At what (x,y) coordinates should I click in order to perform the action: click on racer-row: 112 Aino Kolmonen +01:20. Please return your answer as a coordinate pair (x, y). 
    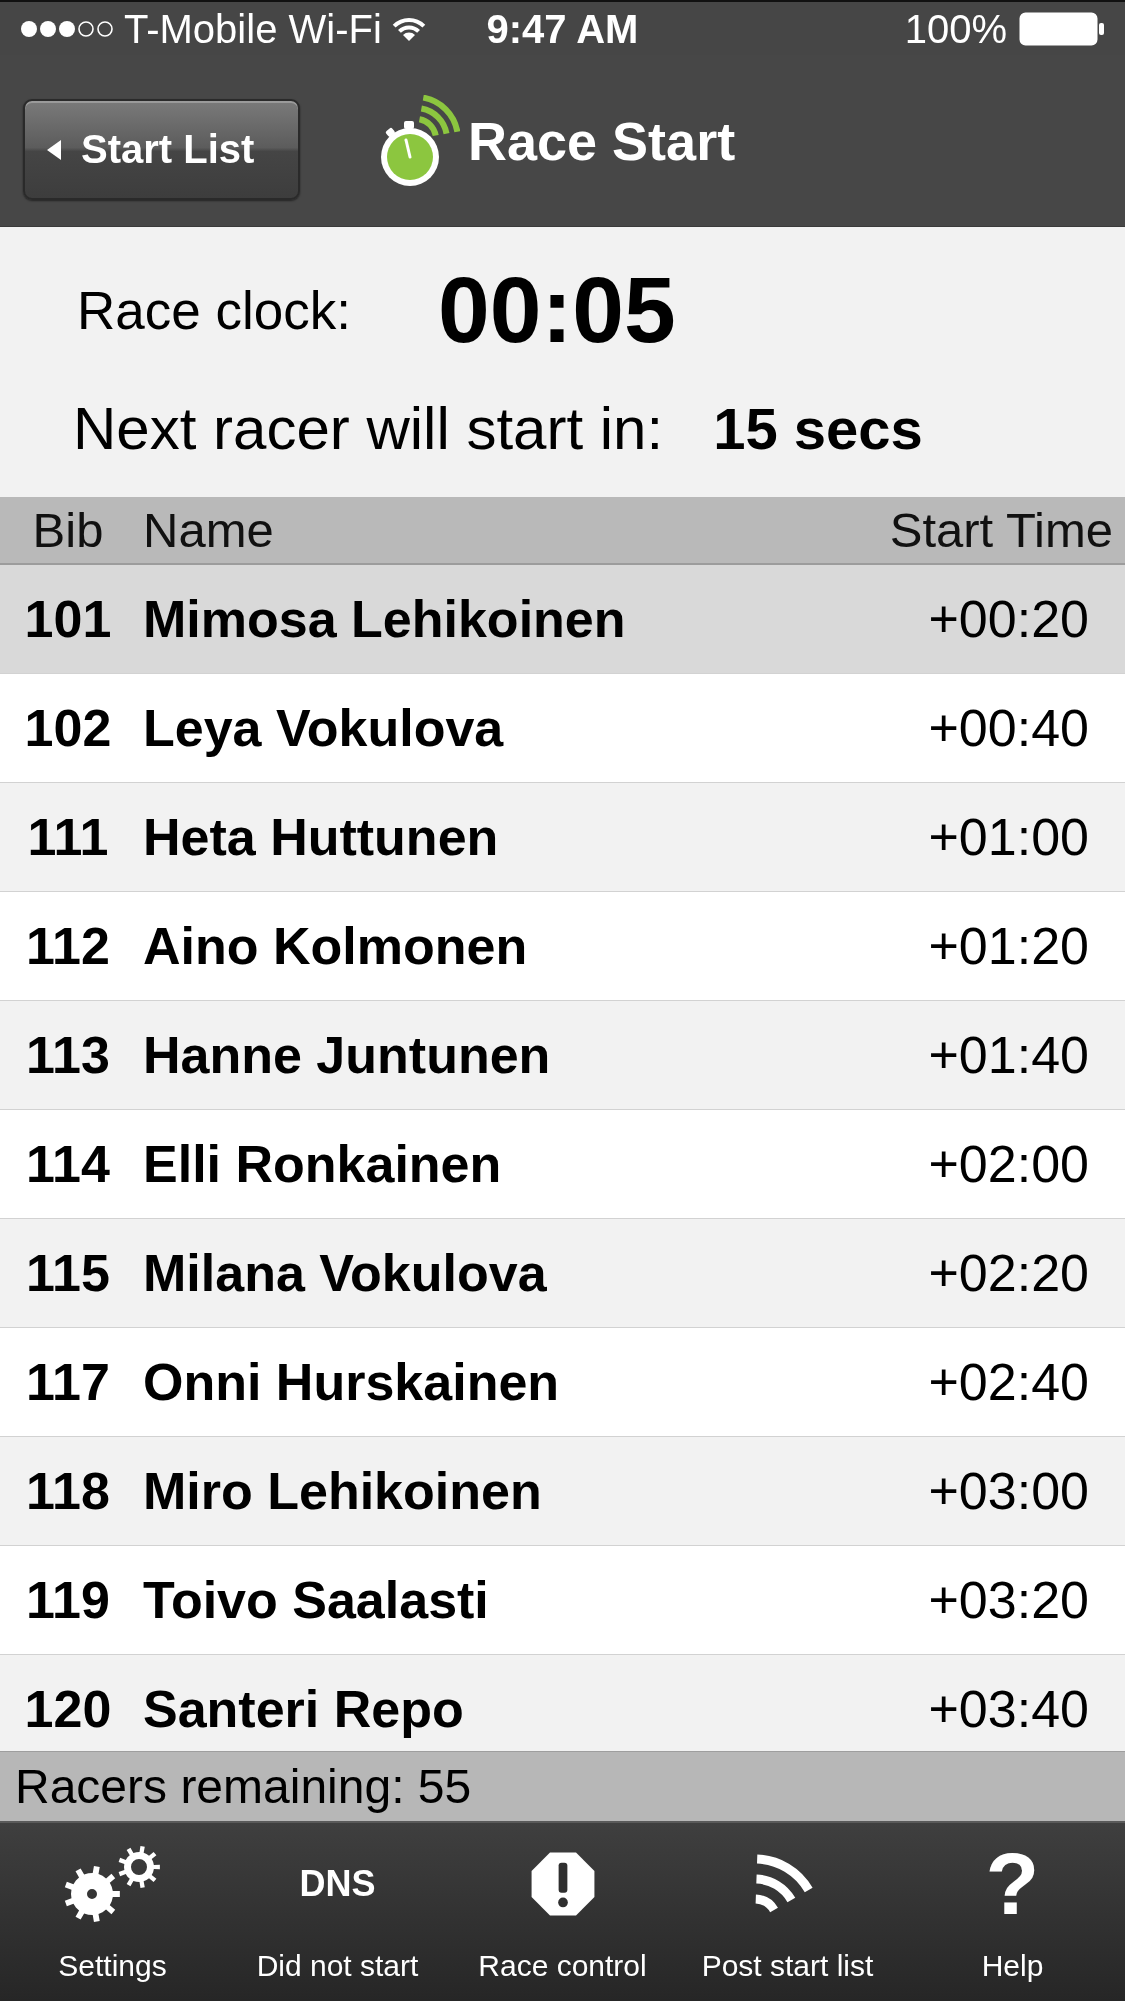
    Looking at the image, I should click on (562, 946).